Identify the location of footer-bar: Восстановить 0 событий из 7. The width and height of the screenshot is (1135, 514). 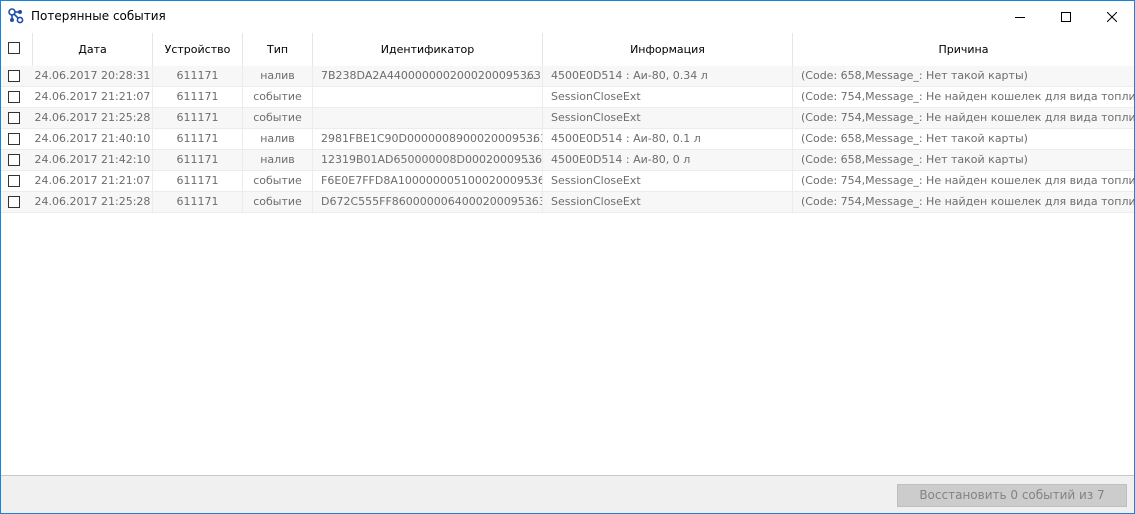
(567, 494).